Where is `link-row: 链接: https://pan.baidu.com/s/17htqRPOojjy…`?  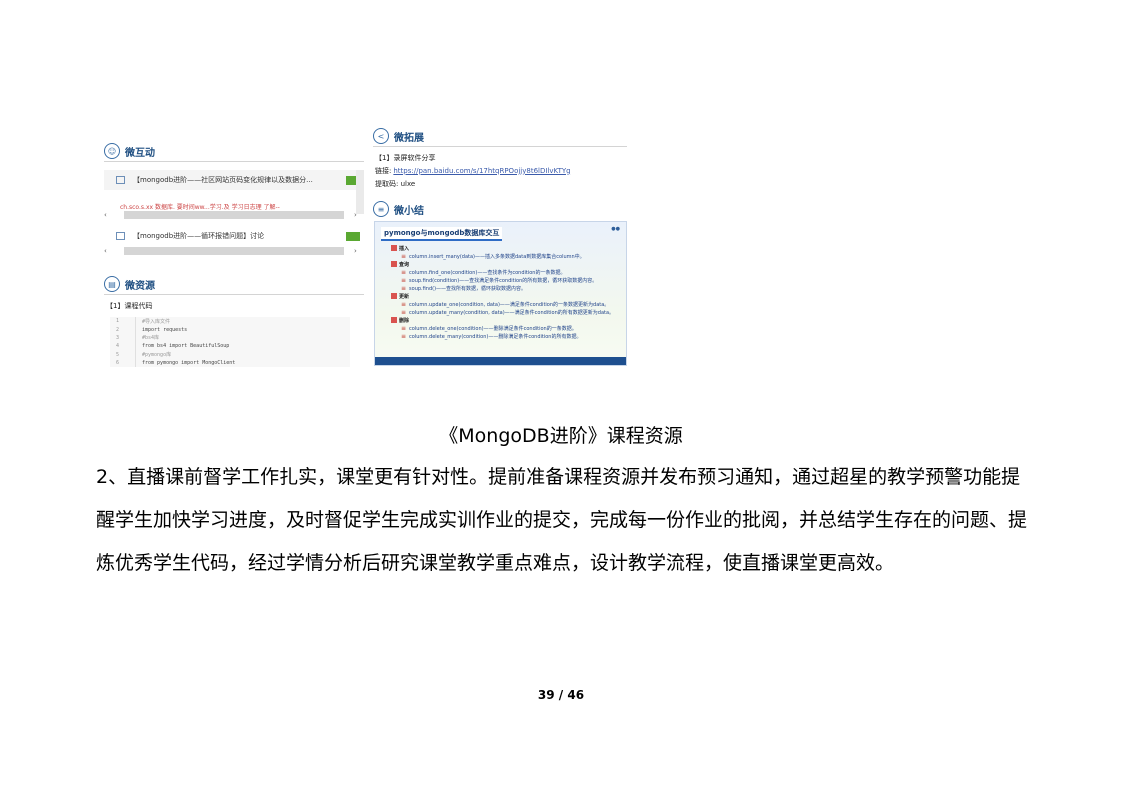 link-row: 链接: https://pan.baidu.com/s/17htqRPOojjy… is located at coordinates (500, 170).